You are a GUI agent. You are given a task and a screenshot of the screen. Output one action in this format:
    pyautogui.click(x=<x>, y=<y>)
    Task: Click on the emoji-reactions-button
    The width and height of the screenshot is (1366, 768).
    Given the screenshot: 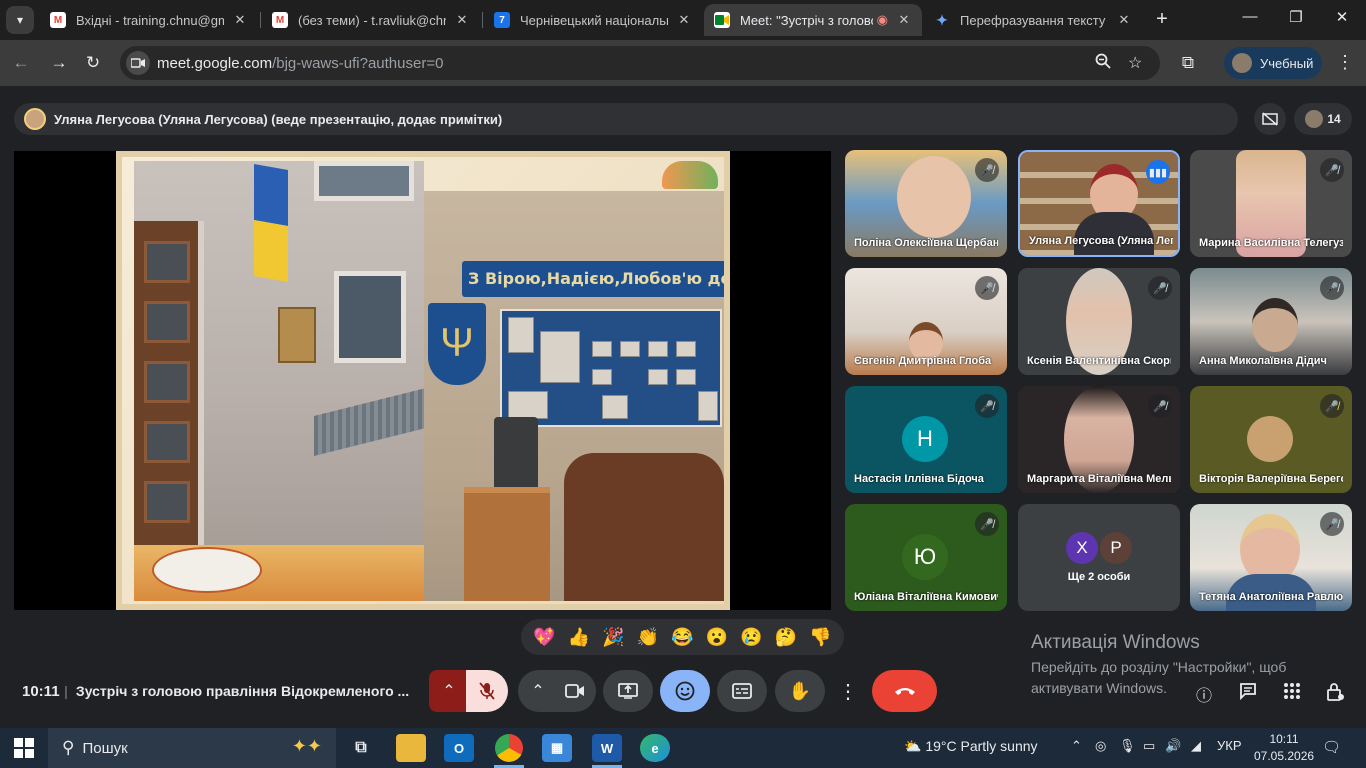 What is the action you would take?
    pyautogui.click(x=685, y=691)
    